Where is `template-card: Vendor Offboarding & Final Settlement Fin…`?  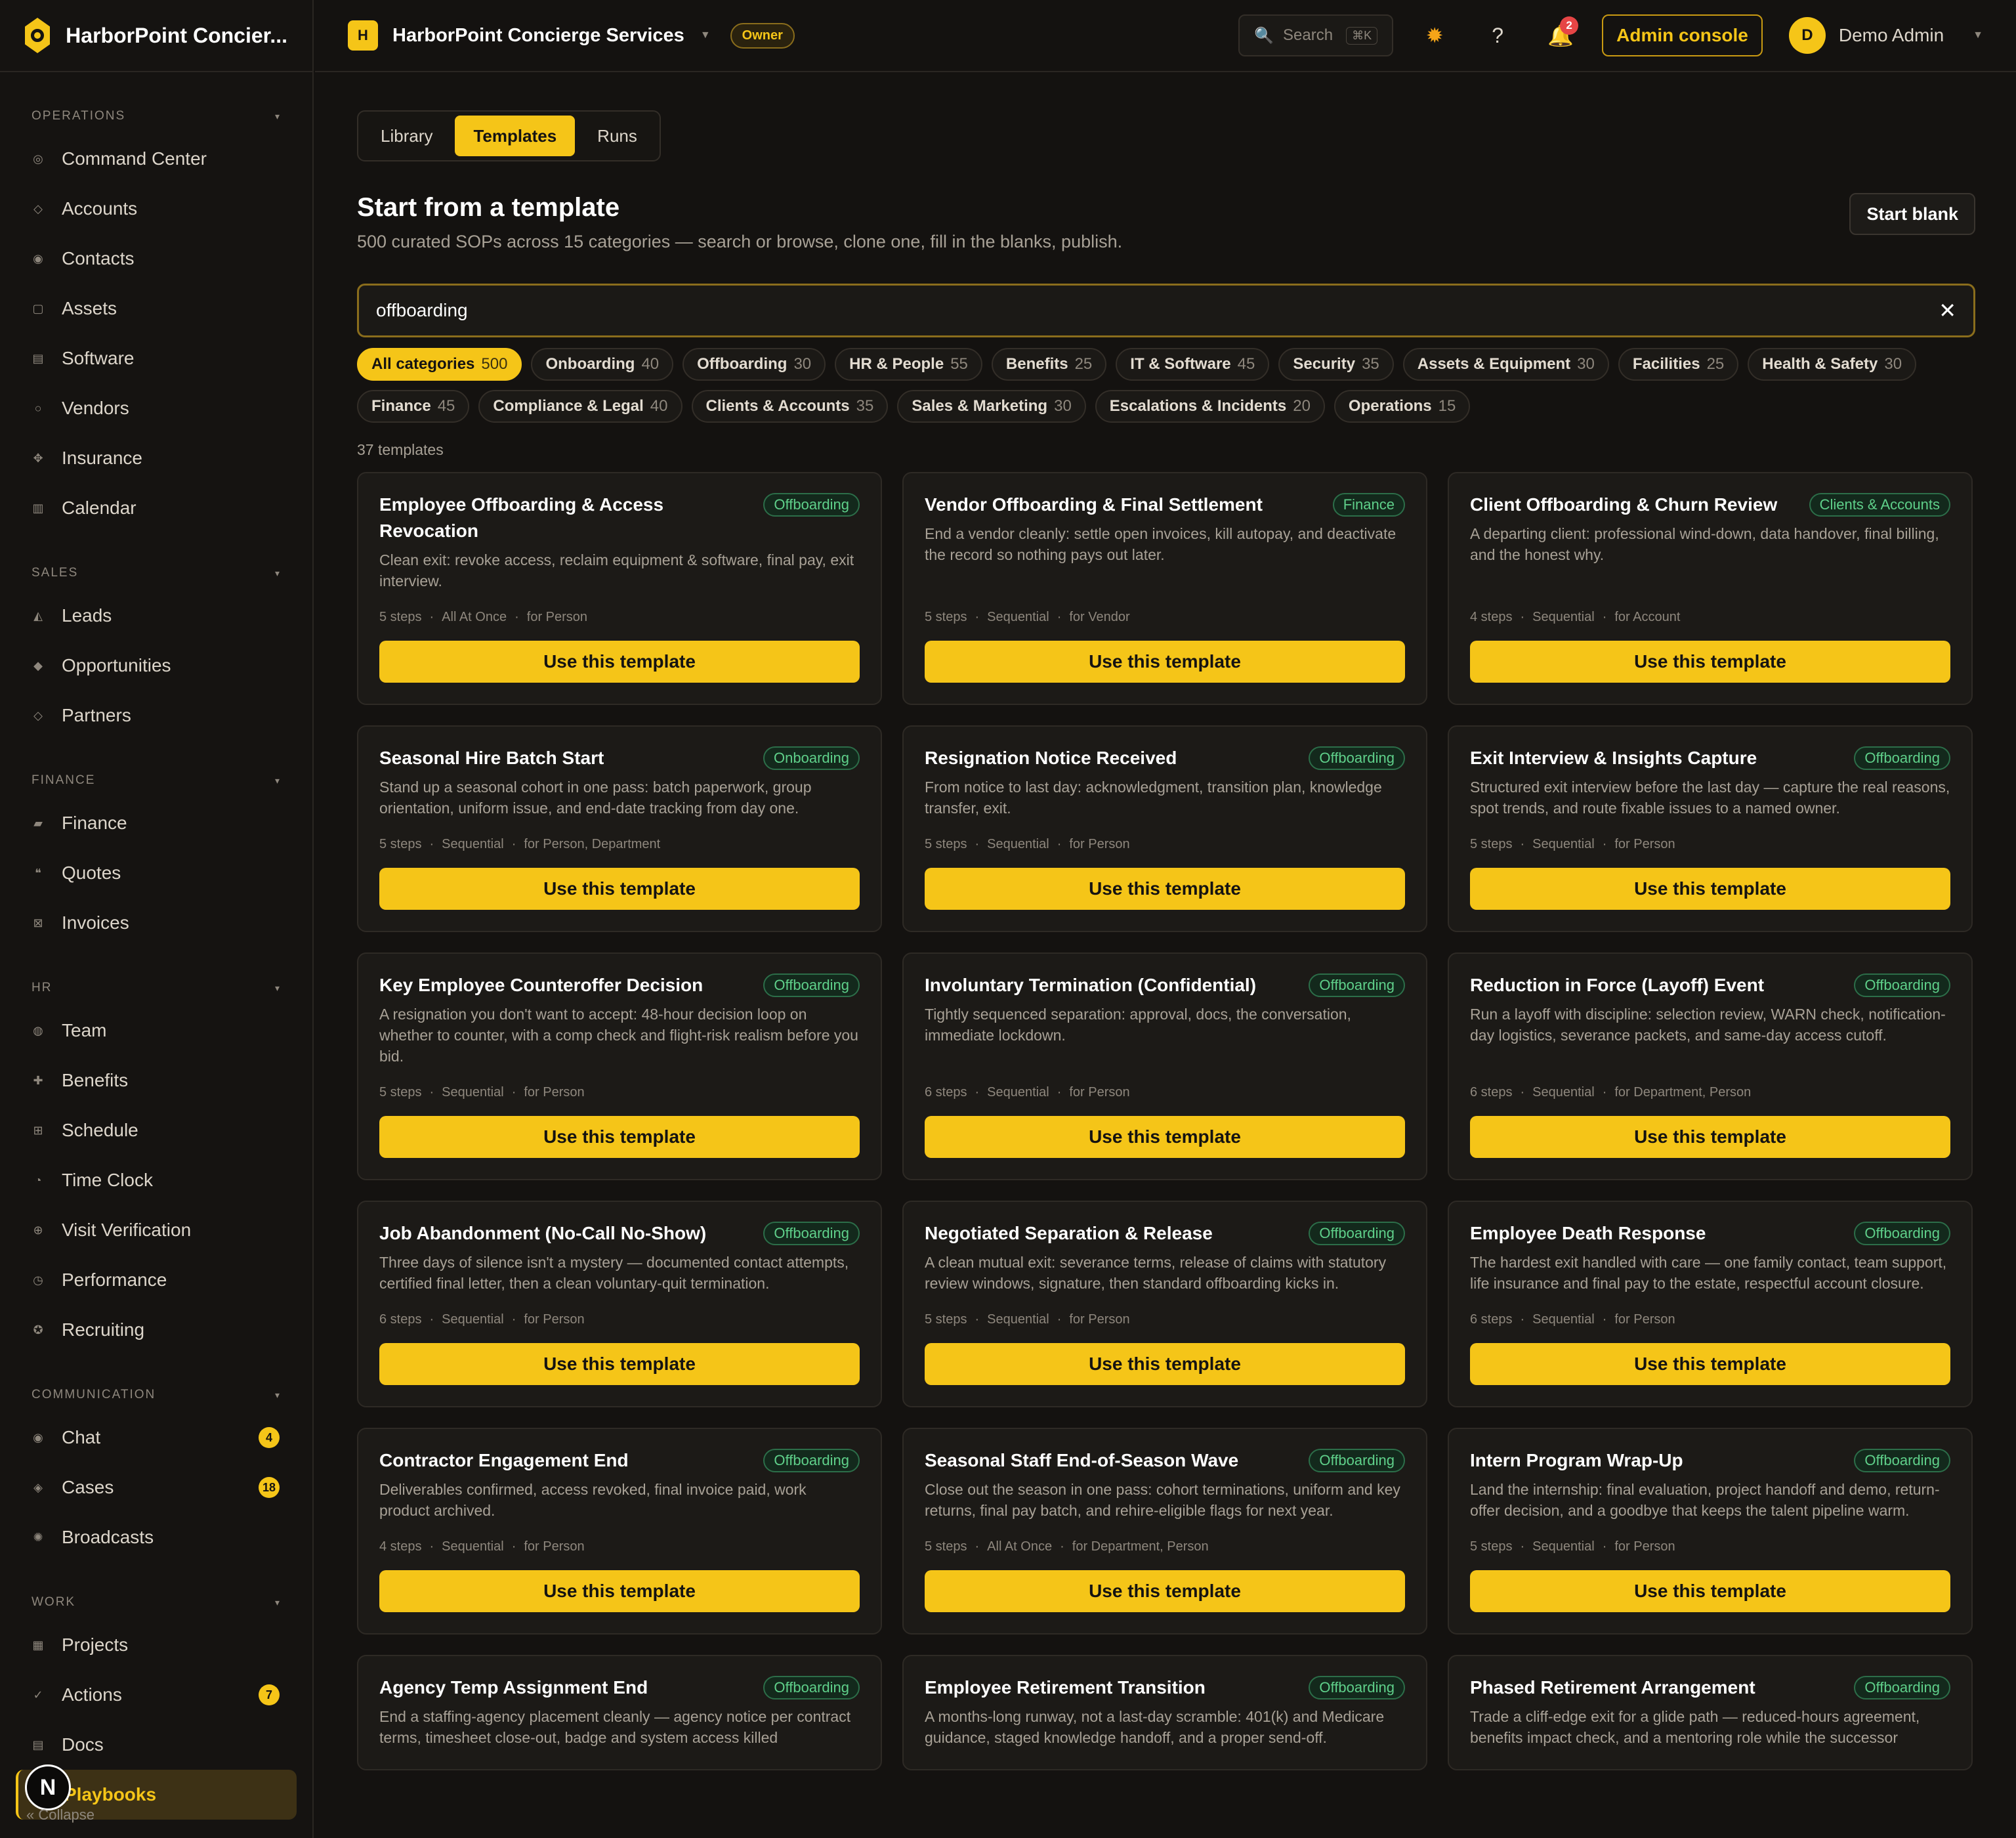
template-card: Vendor Offboarding & Final Settlement Fin… is located at coordinates (1164, 588).